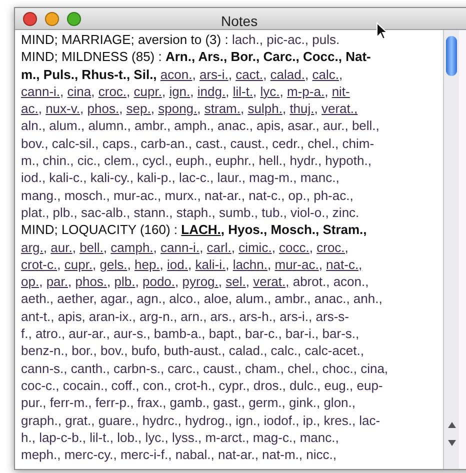  What do you see at coordinates (182, 74) in the screenshot?
I see `text-line: m., Puls., Rhus-t., Sil., acon., ars-i., cact., calad., calc.,` at bounding box center [182, 74].